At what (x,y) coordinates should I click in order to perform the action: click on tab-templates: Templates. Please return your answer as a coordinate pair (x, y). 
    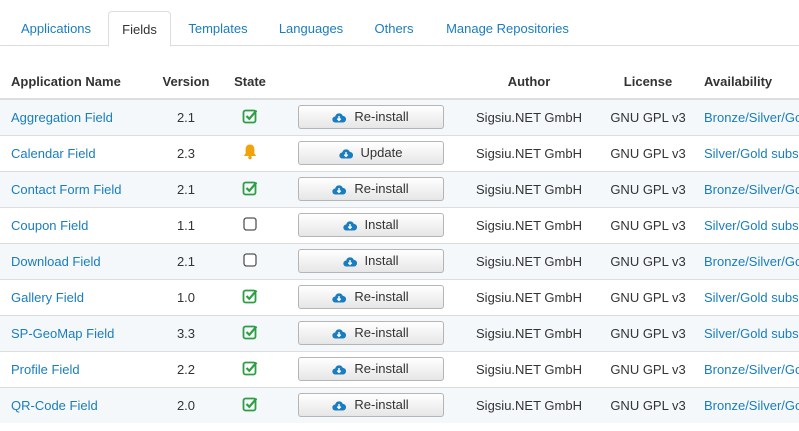
    Looking at the image, I should click on (218, 28).